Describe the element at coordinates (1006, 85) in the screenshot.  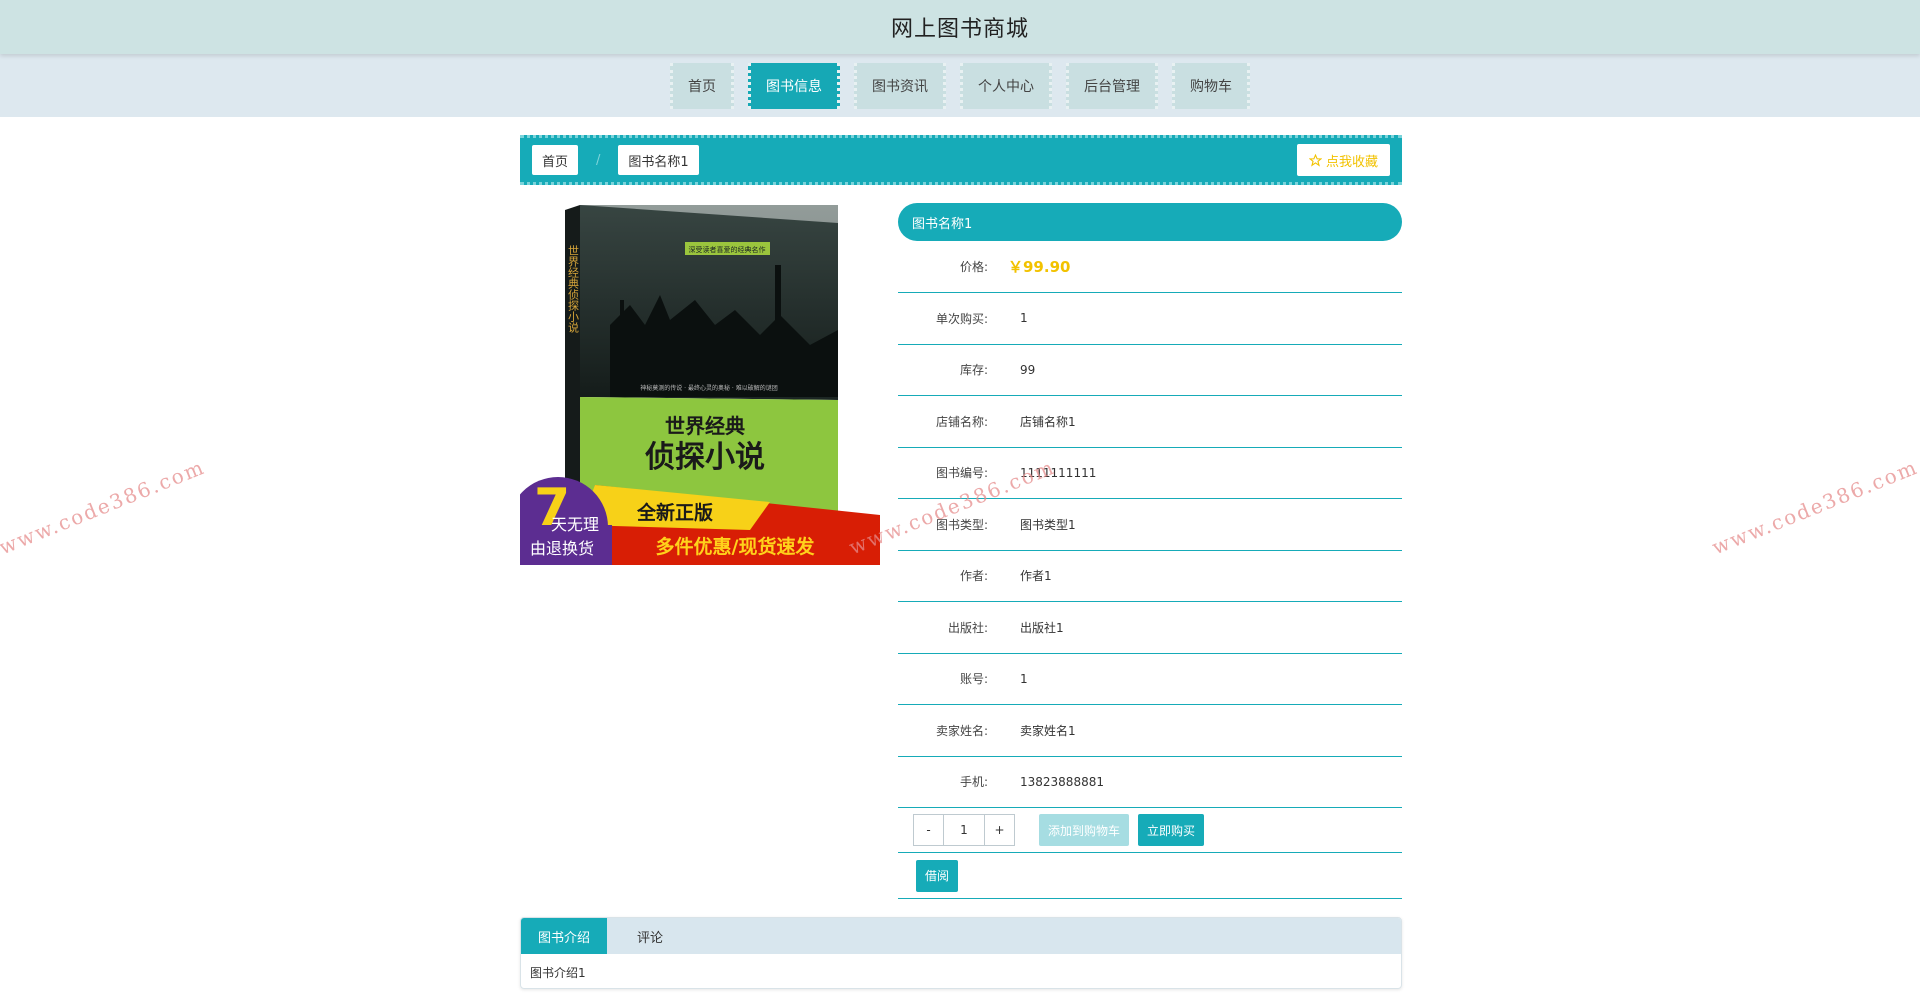
I see `nav-item-personal-center: 个人中心` at that location.